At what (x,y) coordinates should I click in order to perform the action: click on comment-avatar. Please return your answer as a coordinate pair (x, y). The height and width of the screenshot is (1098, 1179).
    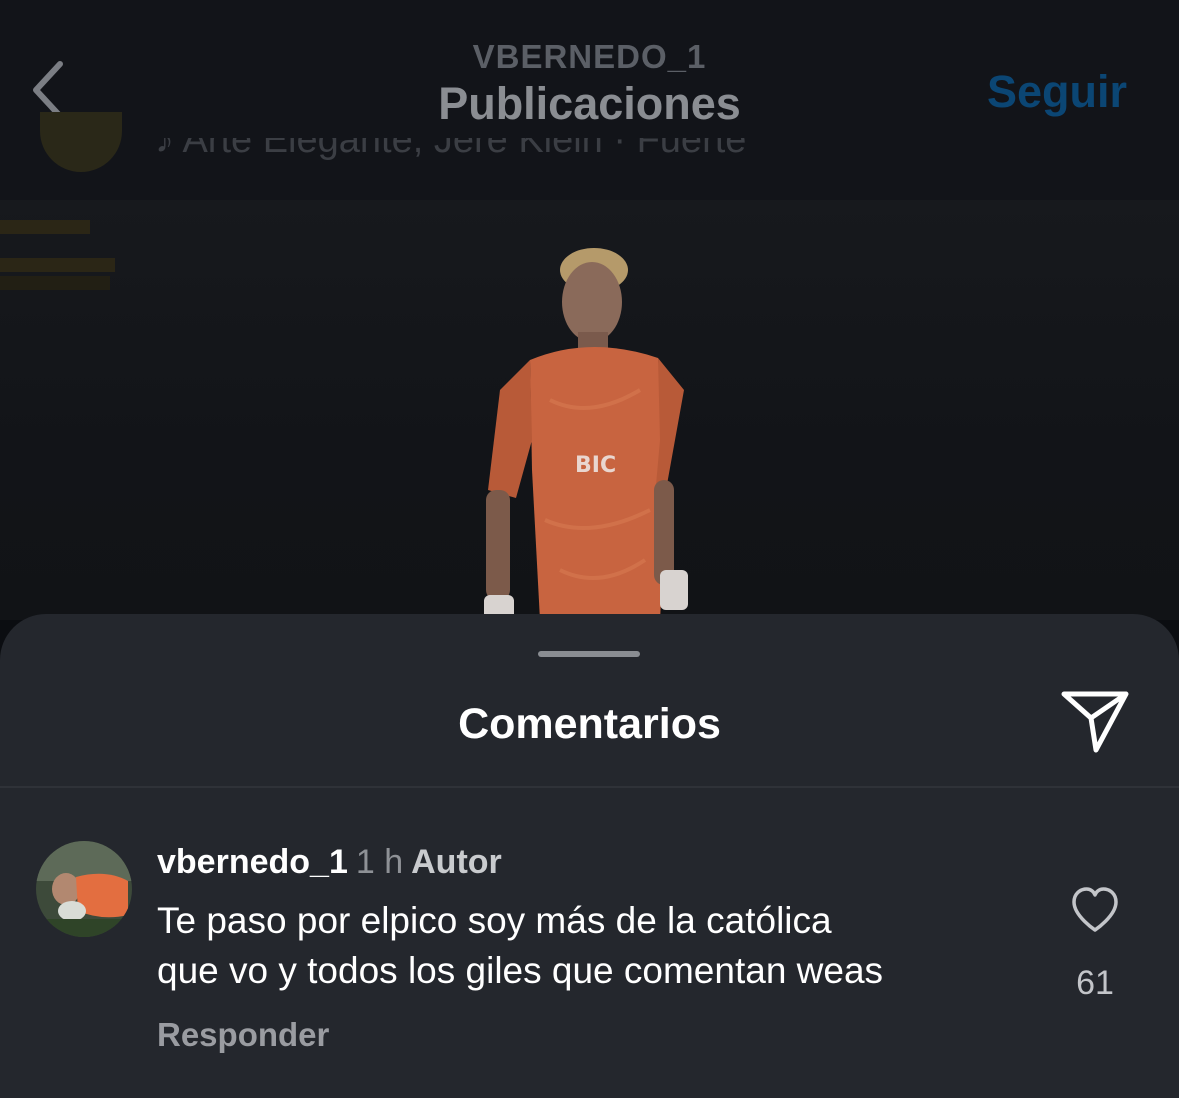
    Looking at the image, I should click on (84, 889).